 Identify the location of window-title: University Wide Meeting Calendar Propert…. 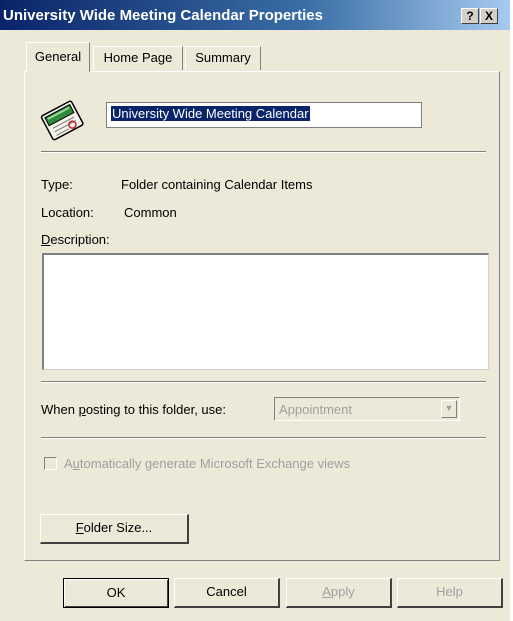
(163, 15).